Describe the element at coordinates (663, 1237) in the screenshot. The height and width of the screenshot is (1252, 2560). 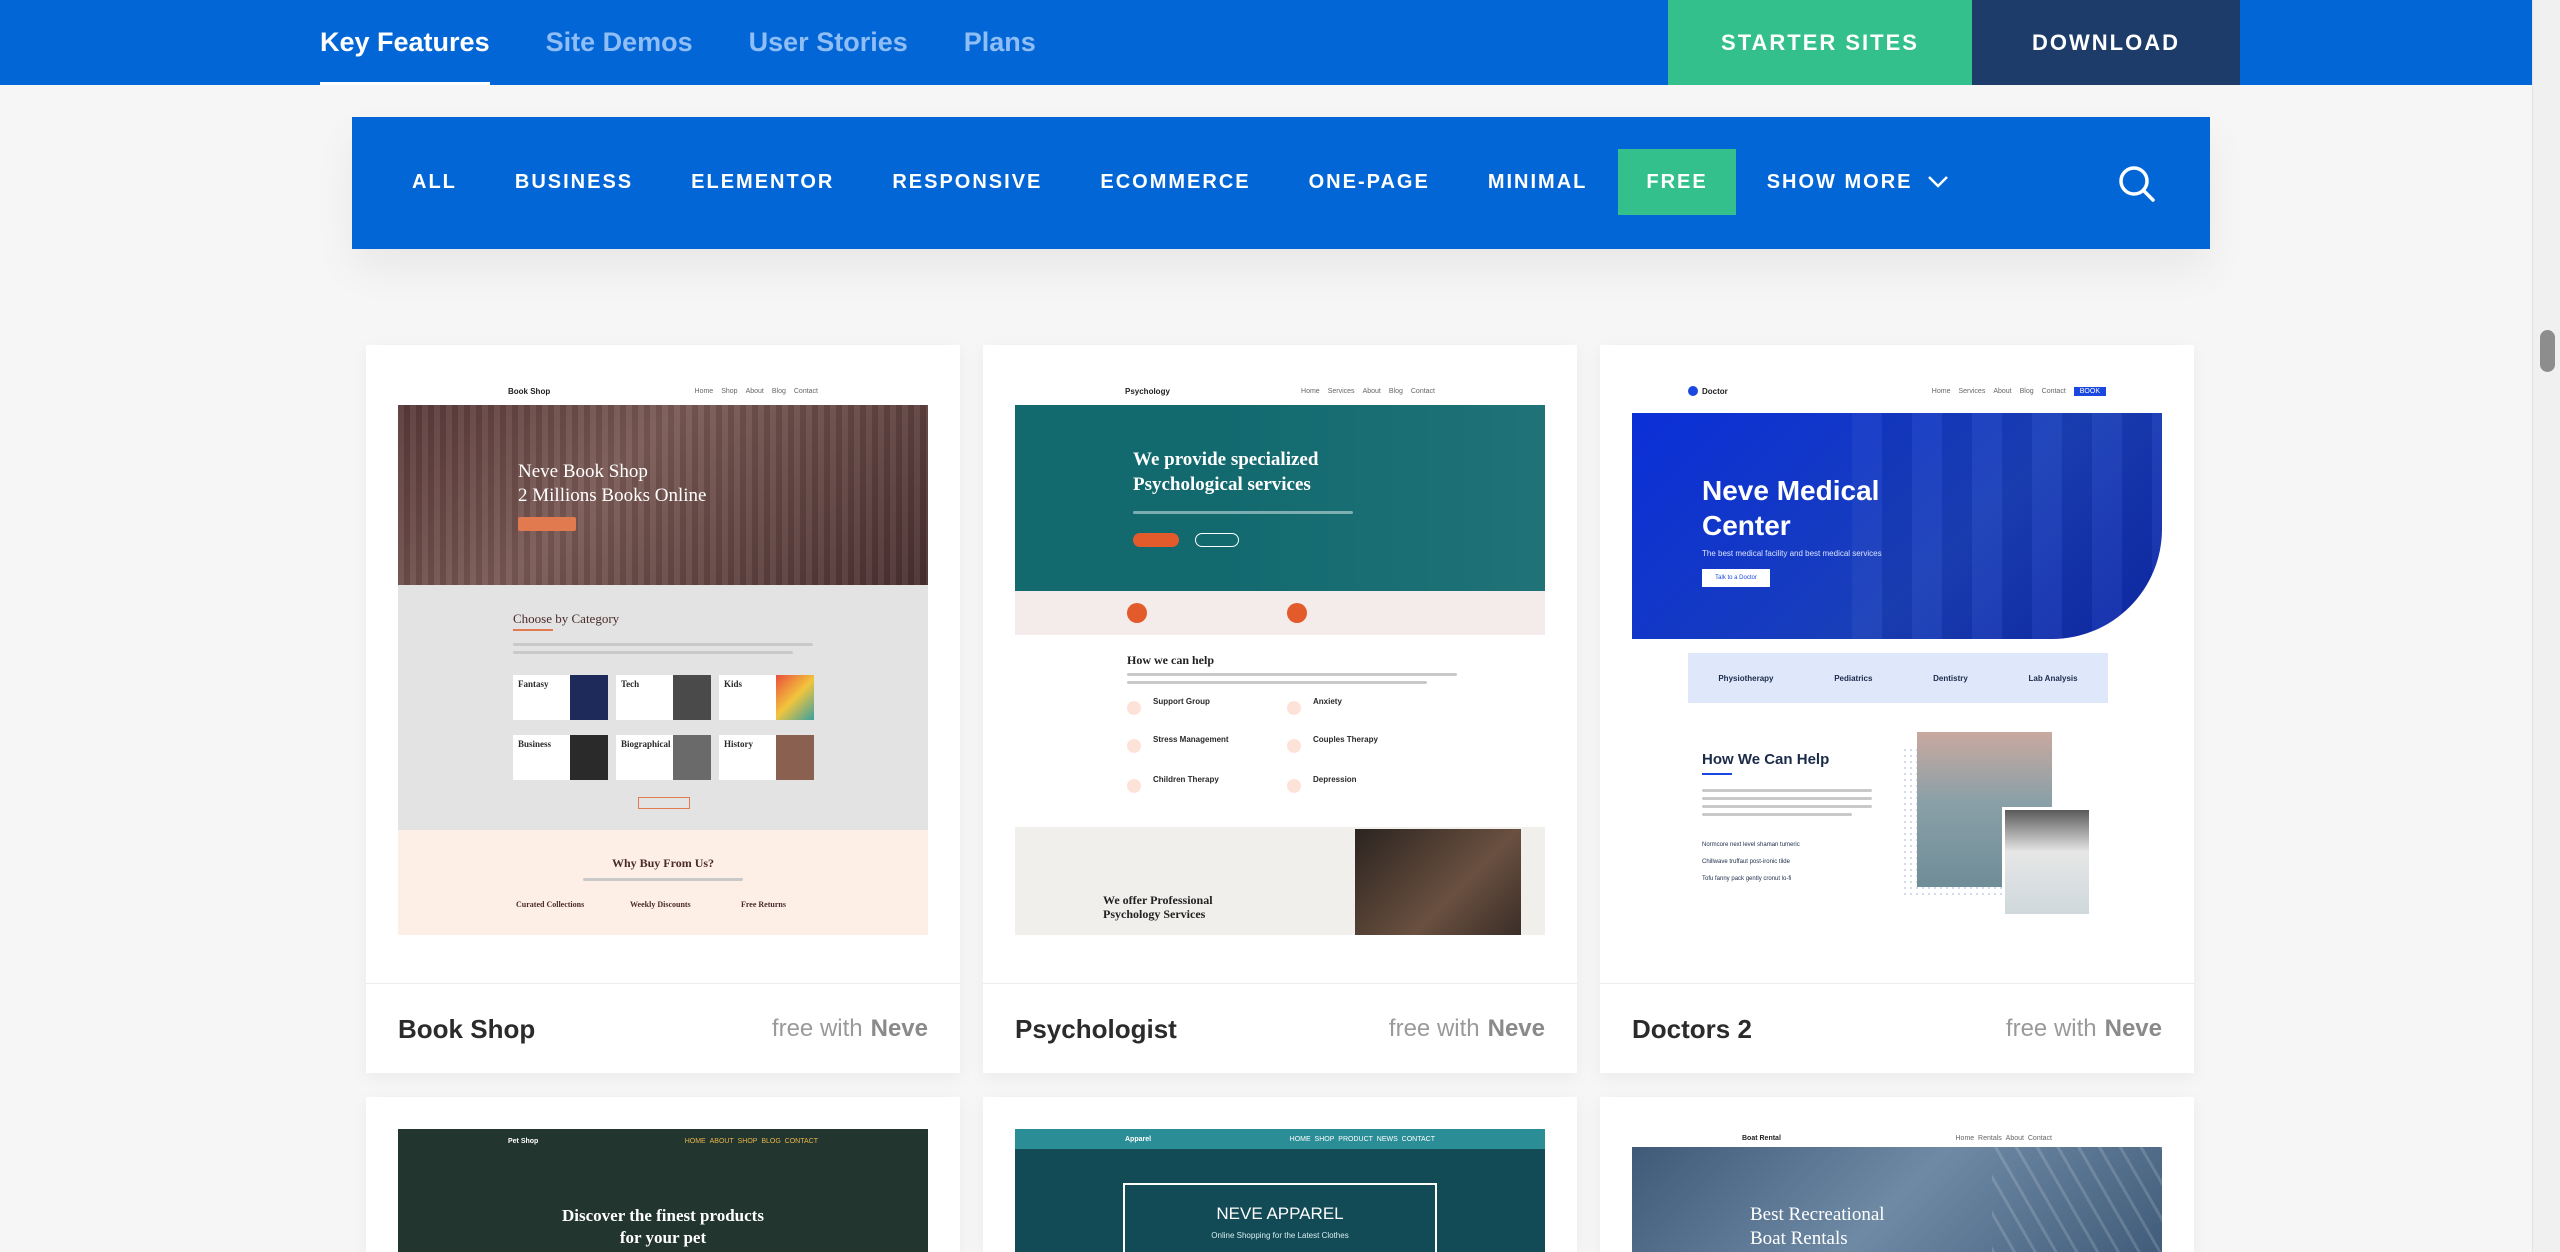
I see `pet-hero-line2: for your pet` at that location.